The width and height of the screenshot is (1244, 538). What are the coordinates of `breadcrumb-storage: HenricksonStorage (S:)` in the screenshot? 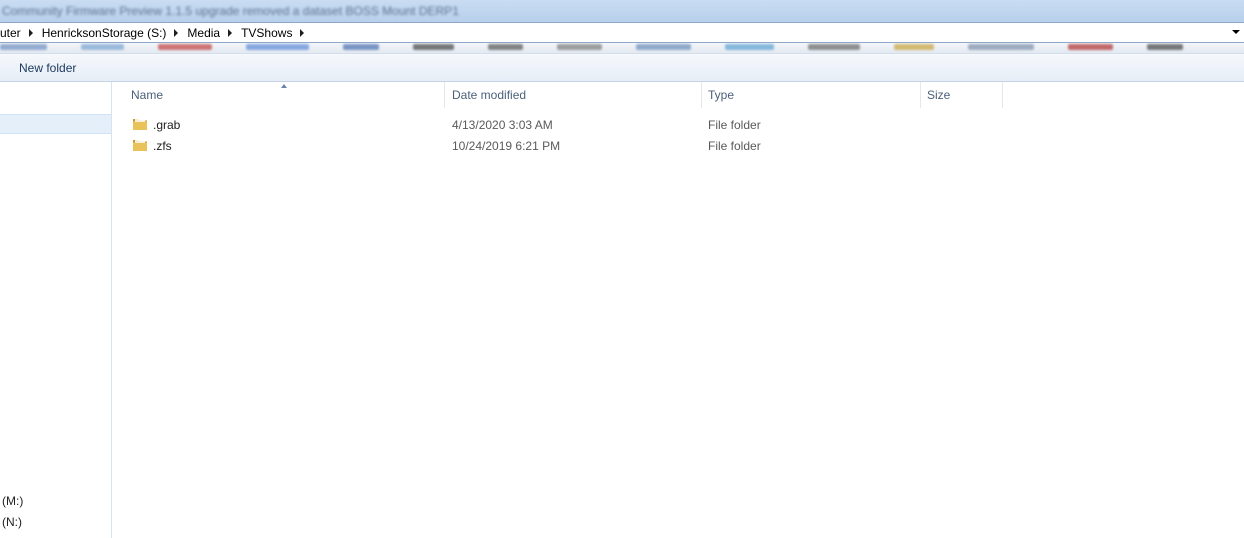 It's located at (104, 33).